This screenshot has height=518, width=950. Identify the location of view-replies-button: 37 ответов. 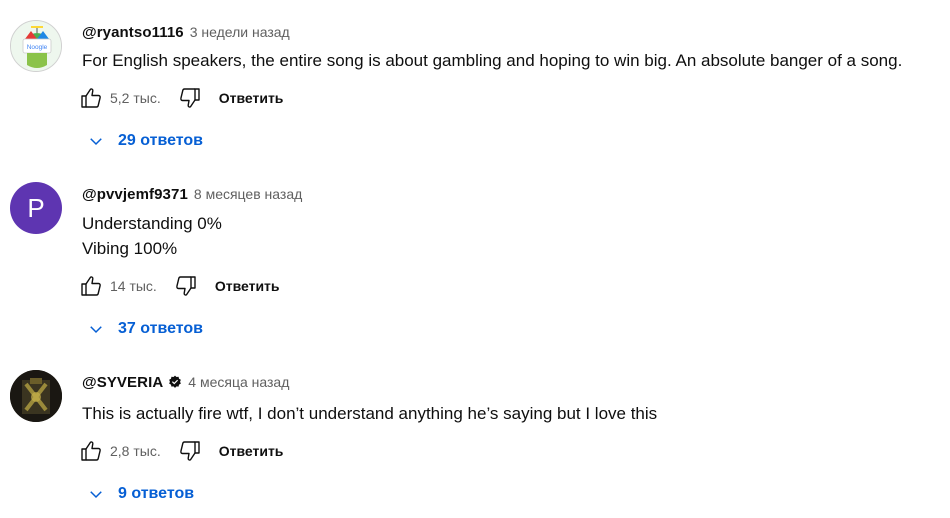
(143, 329).